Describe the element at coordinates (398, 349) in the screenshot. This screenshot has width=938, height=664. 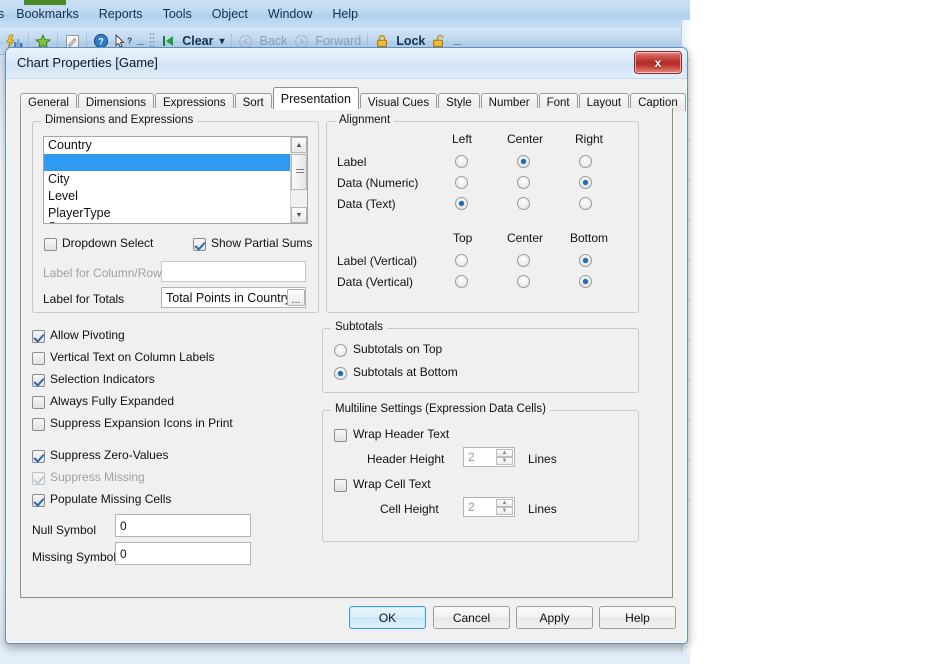
I see `subtotals-on-top-label: Subtotals on Top` at that location.